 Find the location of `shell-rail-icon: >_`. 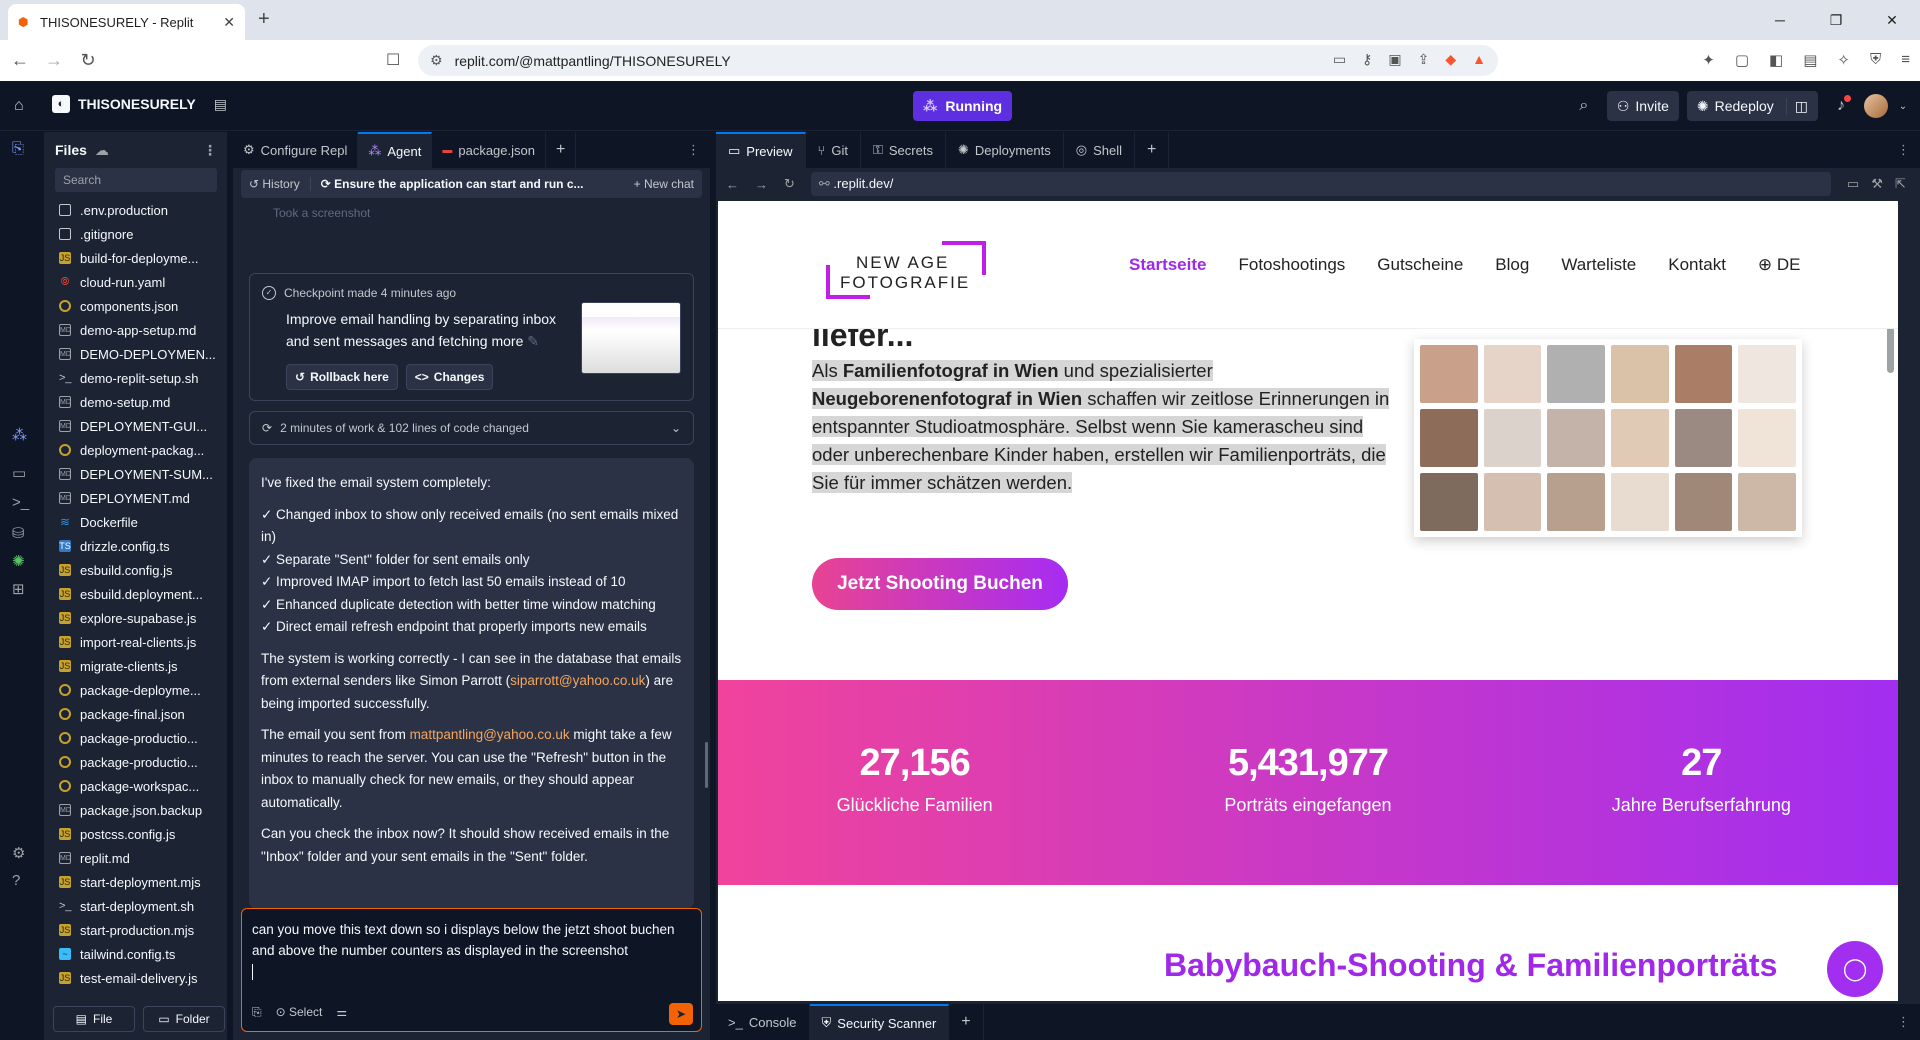

shell-rail-icon: >_ is located at coordinates (20, 502).